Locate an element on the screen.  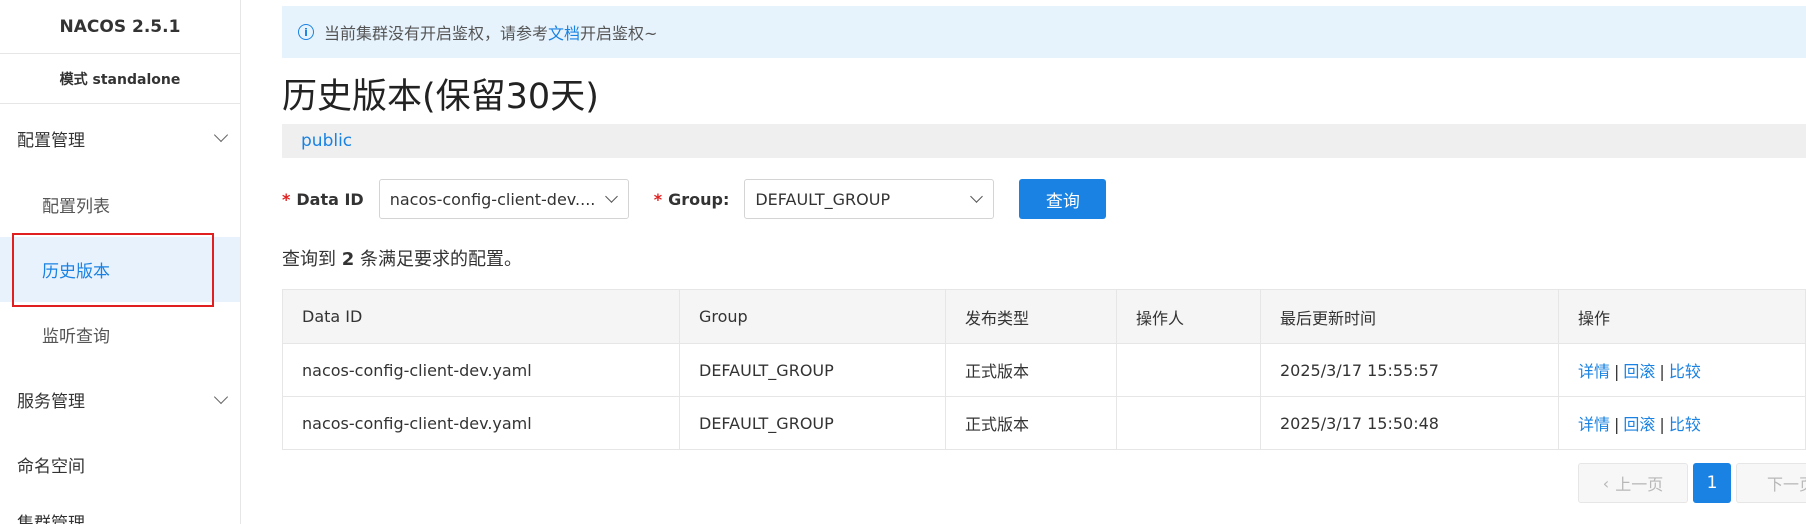
data-id-label: * Data ID is located at coordinates (323, 199).